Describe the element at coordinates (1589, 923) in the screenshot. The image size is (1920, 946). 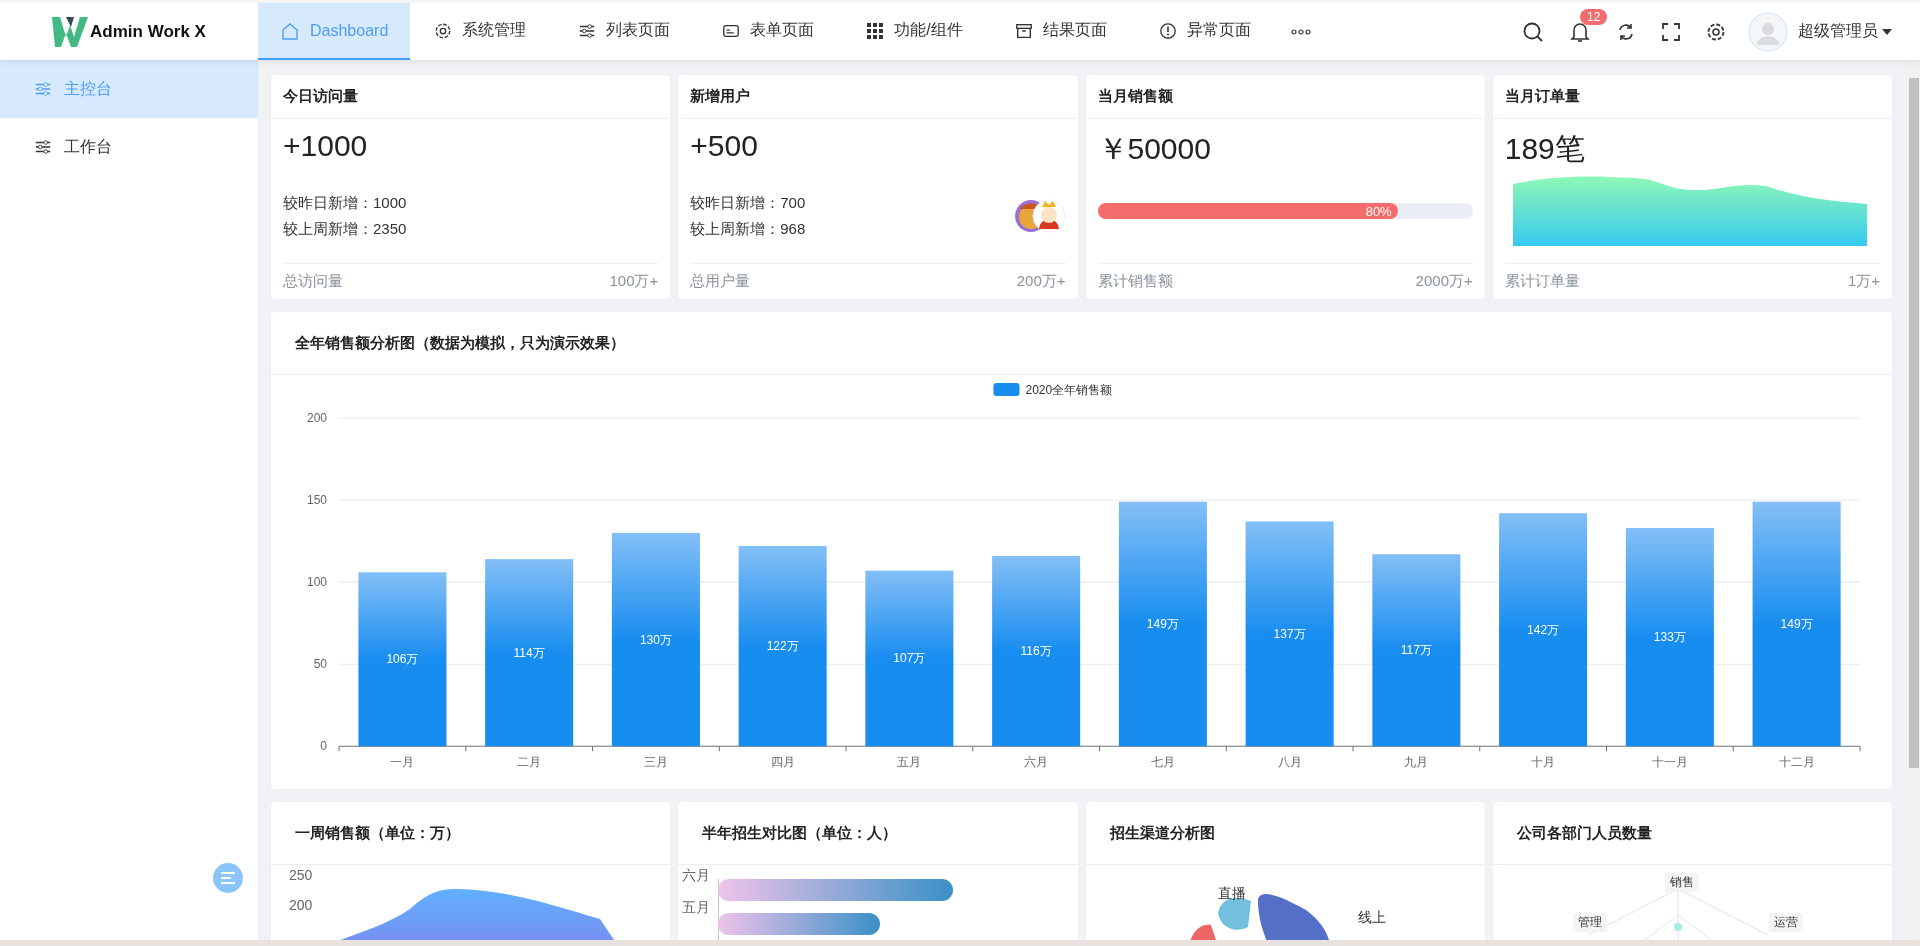
I see `chart-label: 管理` at that location.